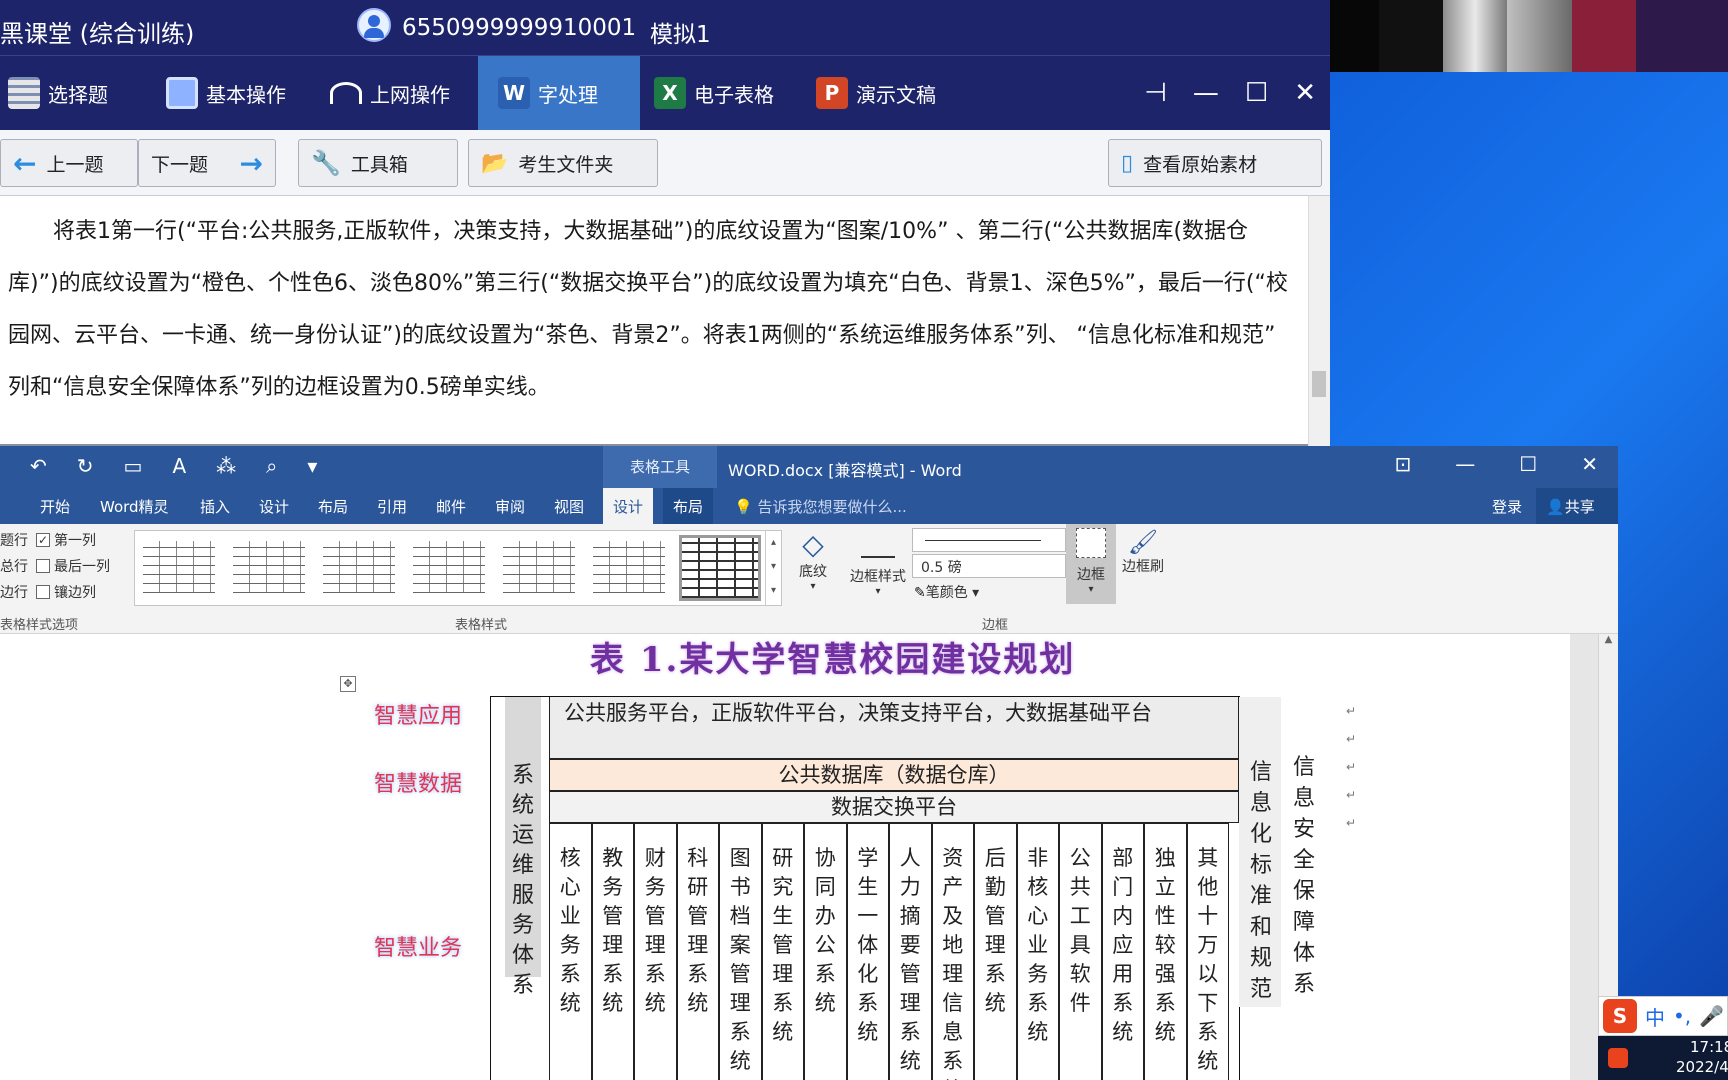 This screenshot has height=1080, width=1728. I want to click on system-column: 图书档案管理系统, so click(740, 951).